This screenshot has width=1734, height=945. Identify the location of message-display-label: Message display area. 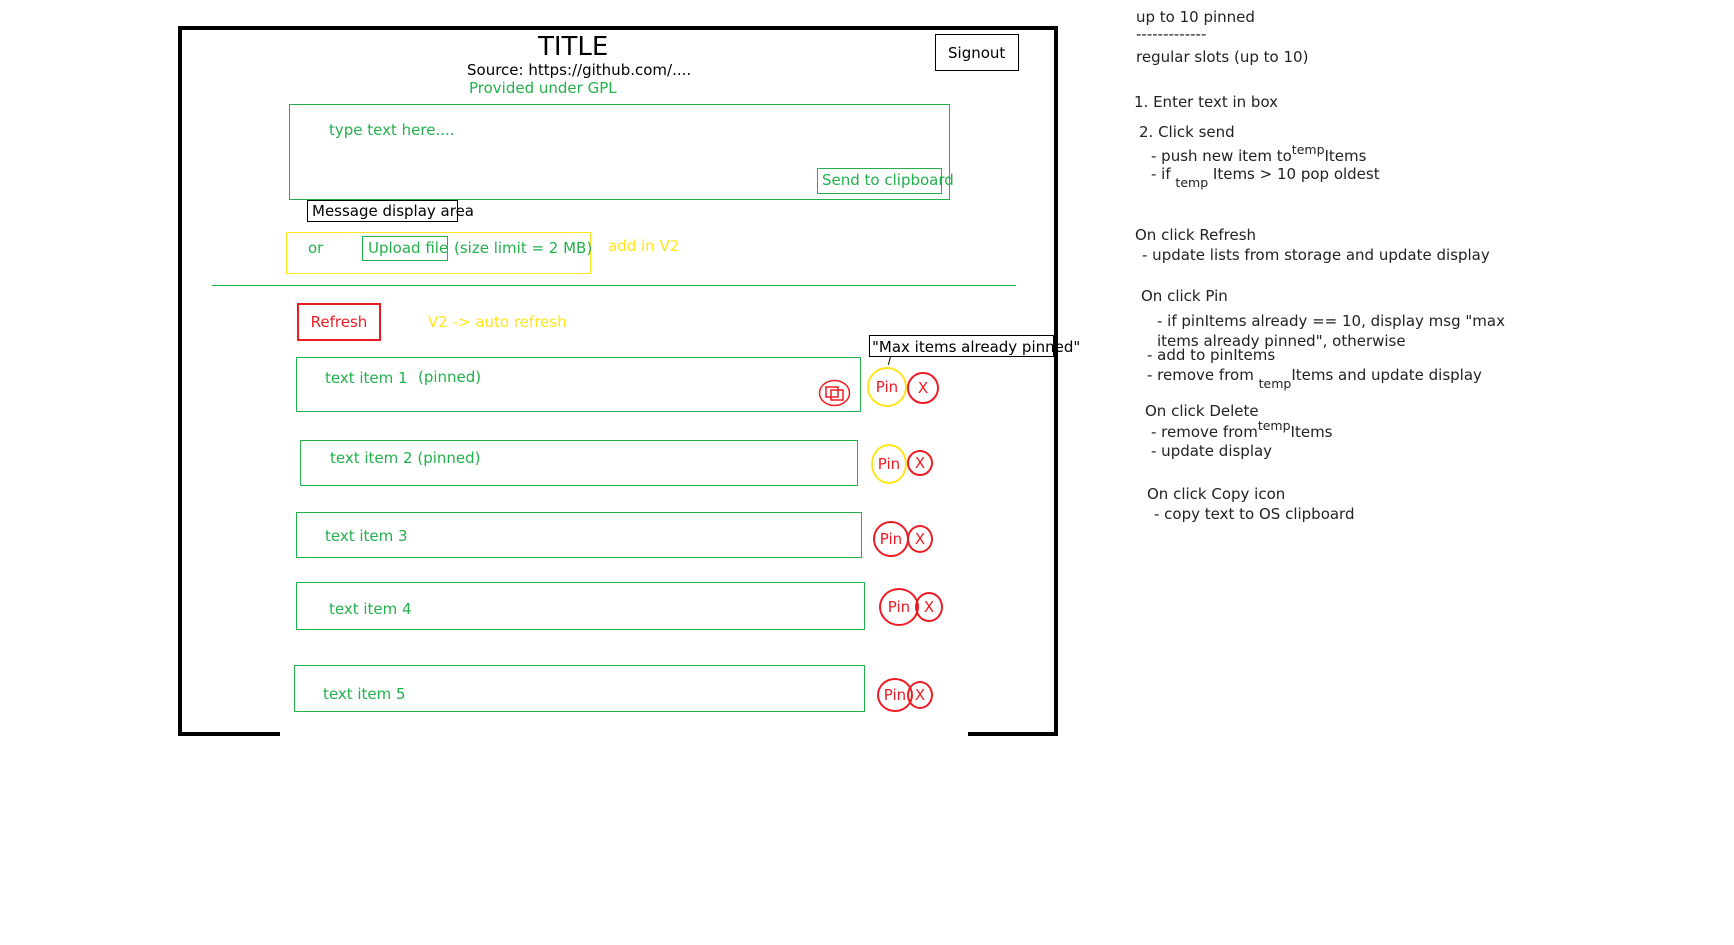
(393, 211).